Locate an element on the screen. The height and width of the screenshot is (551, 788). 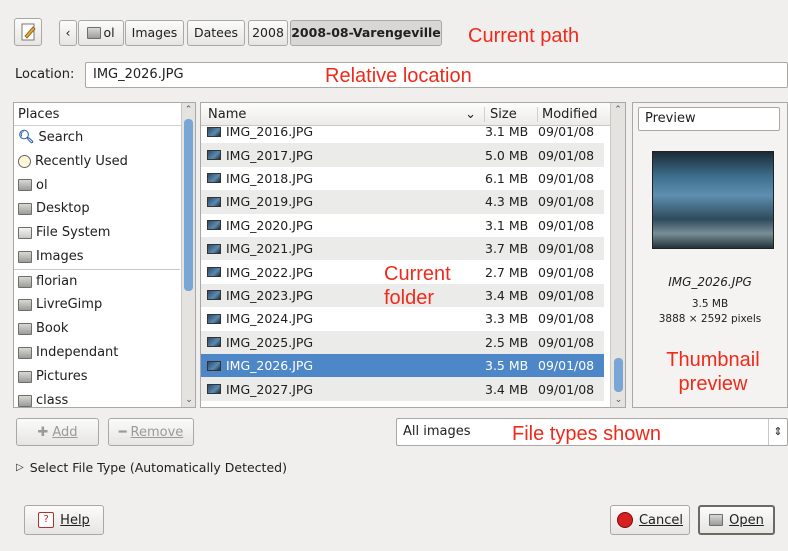
remove-place-button: ━ Remove is located at coordinates (151, 432).